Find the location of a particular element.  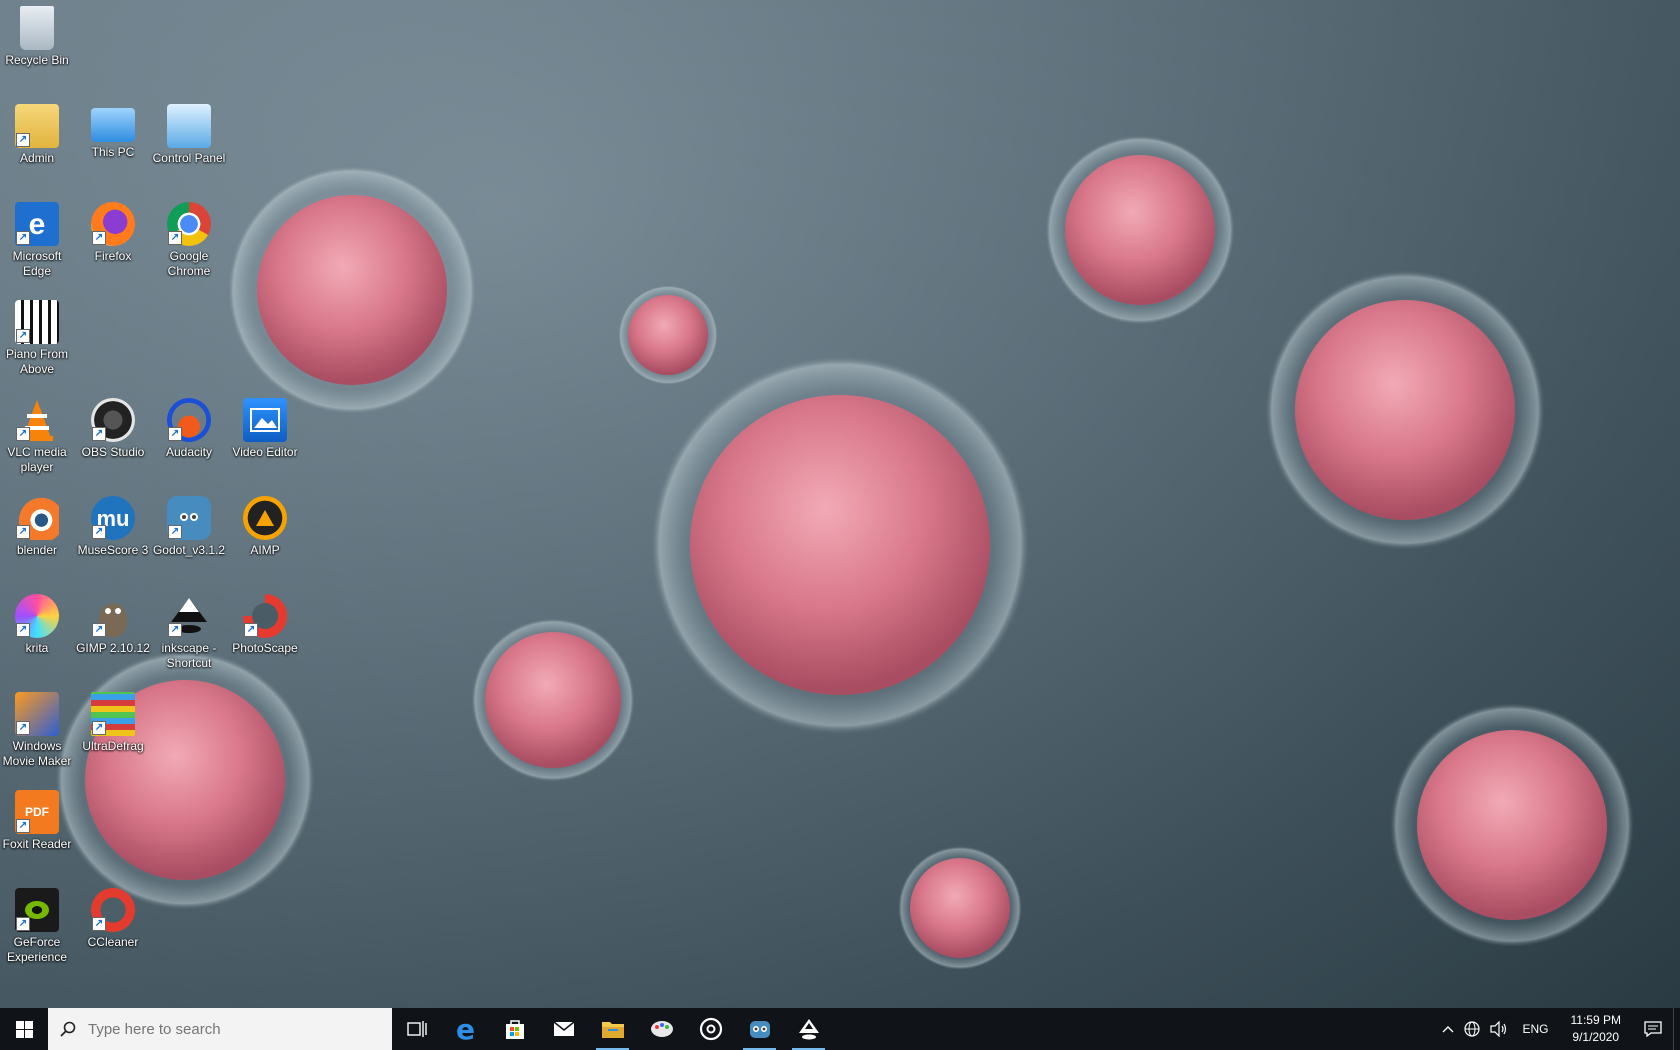

file-explorer-icon is located at coordinates (612, 1030).